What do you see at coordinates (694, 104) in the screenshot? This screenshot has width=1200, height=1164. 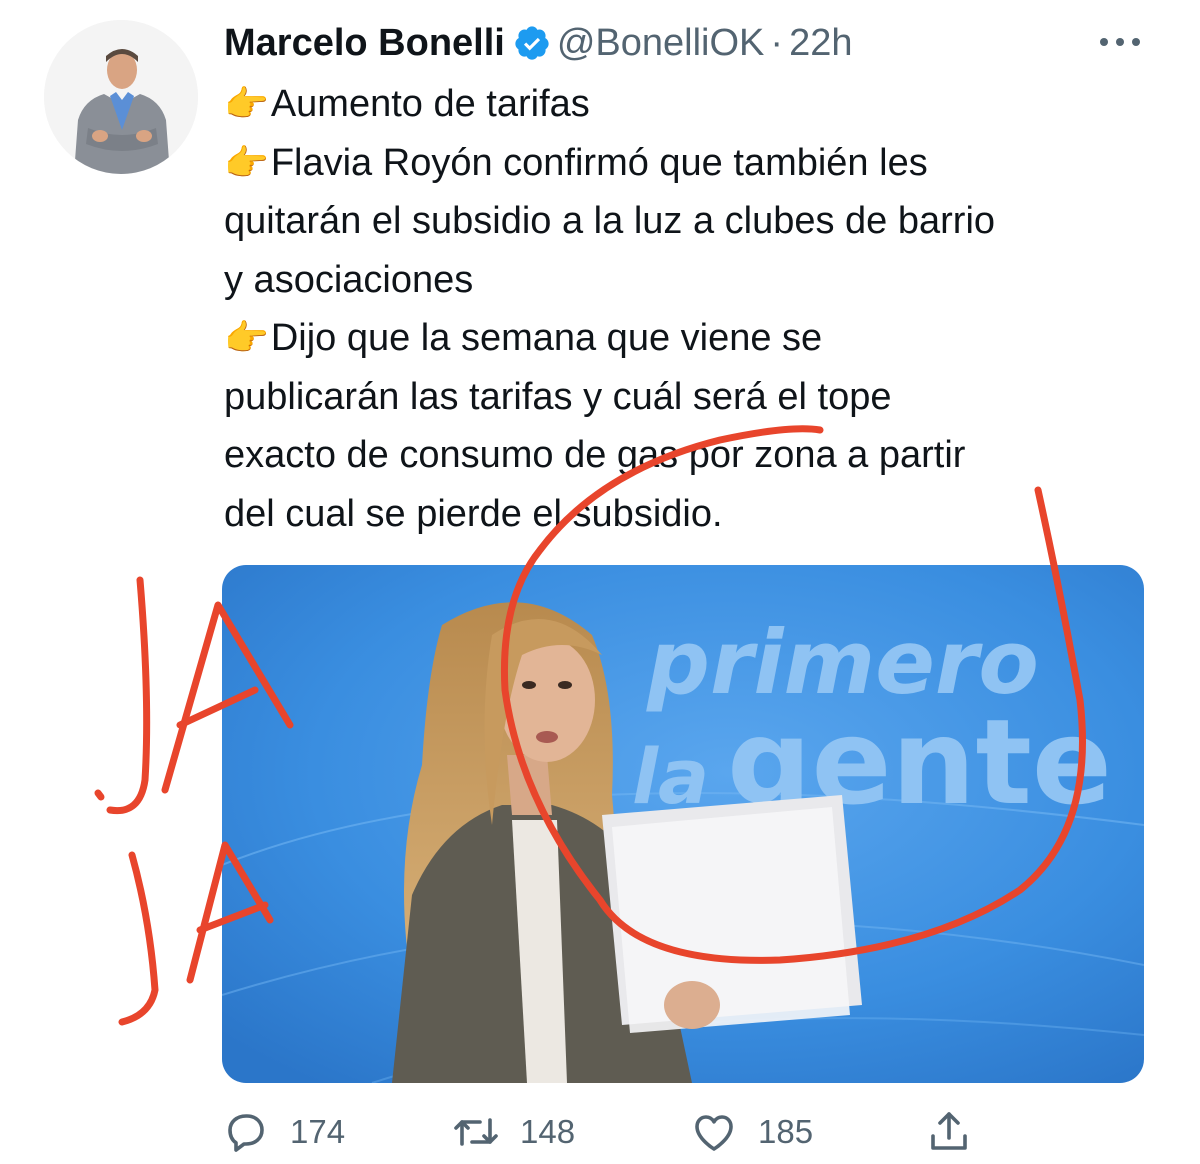 I see `tweet-text-line: 👉Aumento de tarifas` at bounding box center [694, 104].